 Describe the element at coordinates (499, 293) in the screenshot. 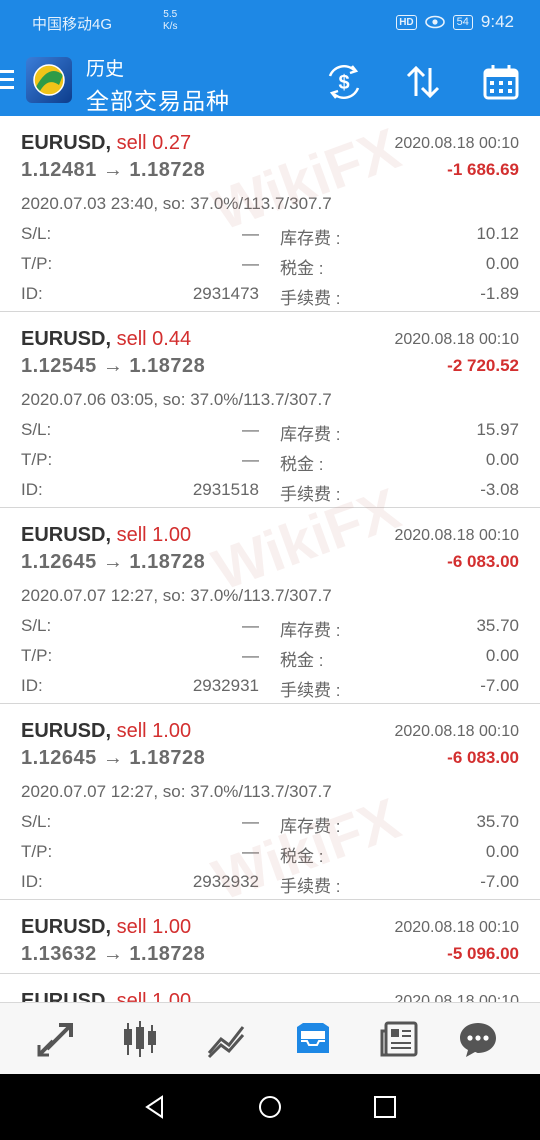

I see `commission-value: -1.89` at that location.